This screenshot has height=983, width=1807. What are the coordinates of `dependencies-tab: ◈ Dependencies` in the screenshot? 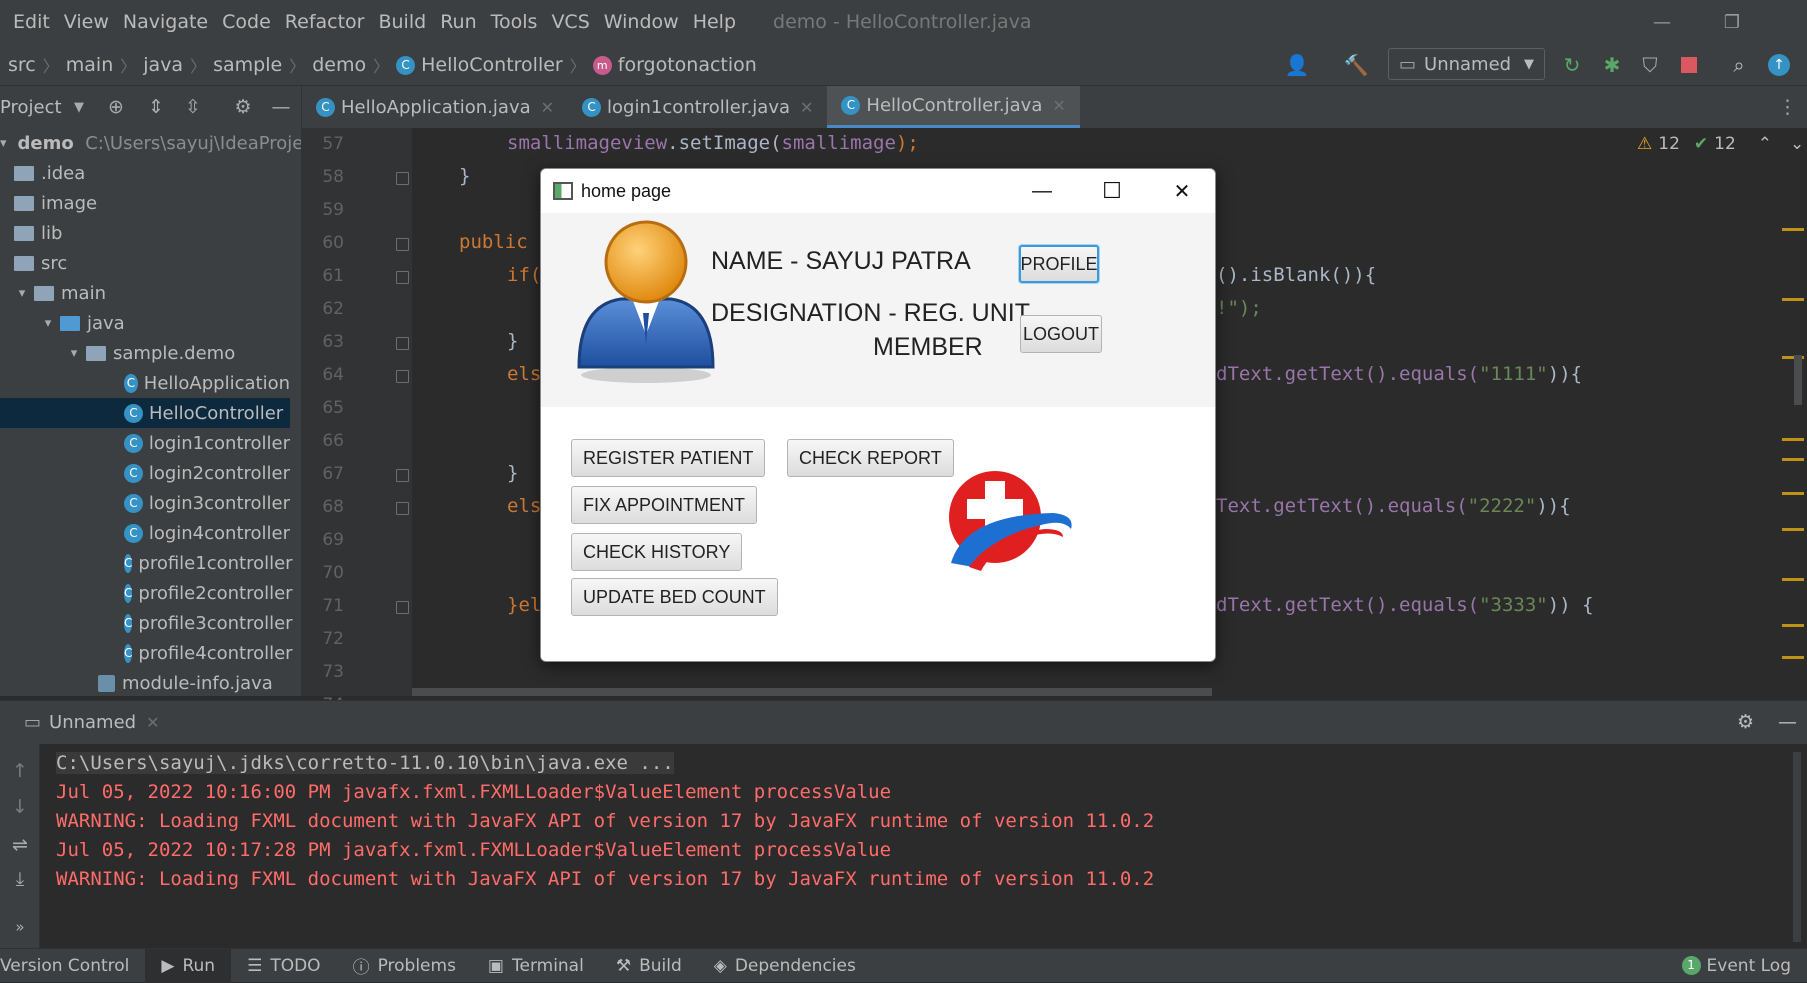 It's located at (785, 966).